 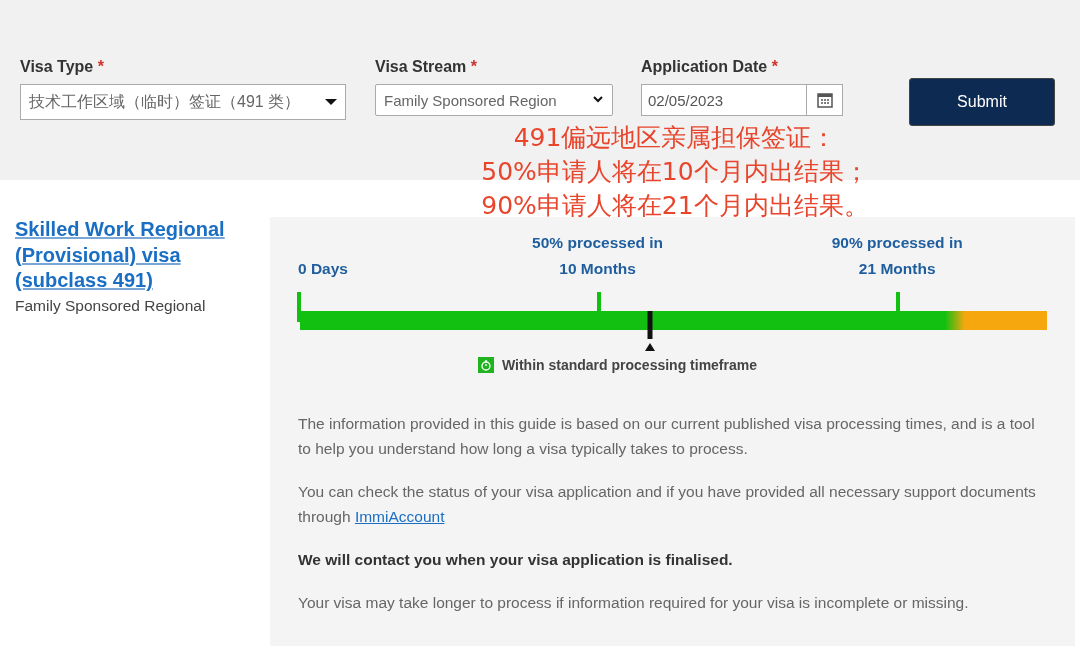 What do you see at coordinates (675, 172) in the screenshot?
I see `annotation-text: 491偏远地区亲属担保签证： 50%申请人将在10个月内出结果； 90%申请人将在21个月内出结果。` at bounding box center [675, 172].